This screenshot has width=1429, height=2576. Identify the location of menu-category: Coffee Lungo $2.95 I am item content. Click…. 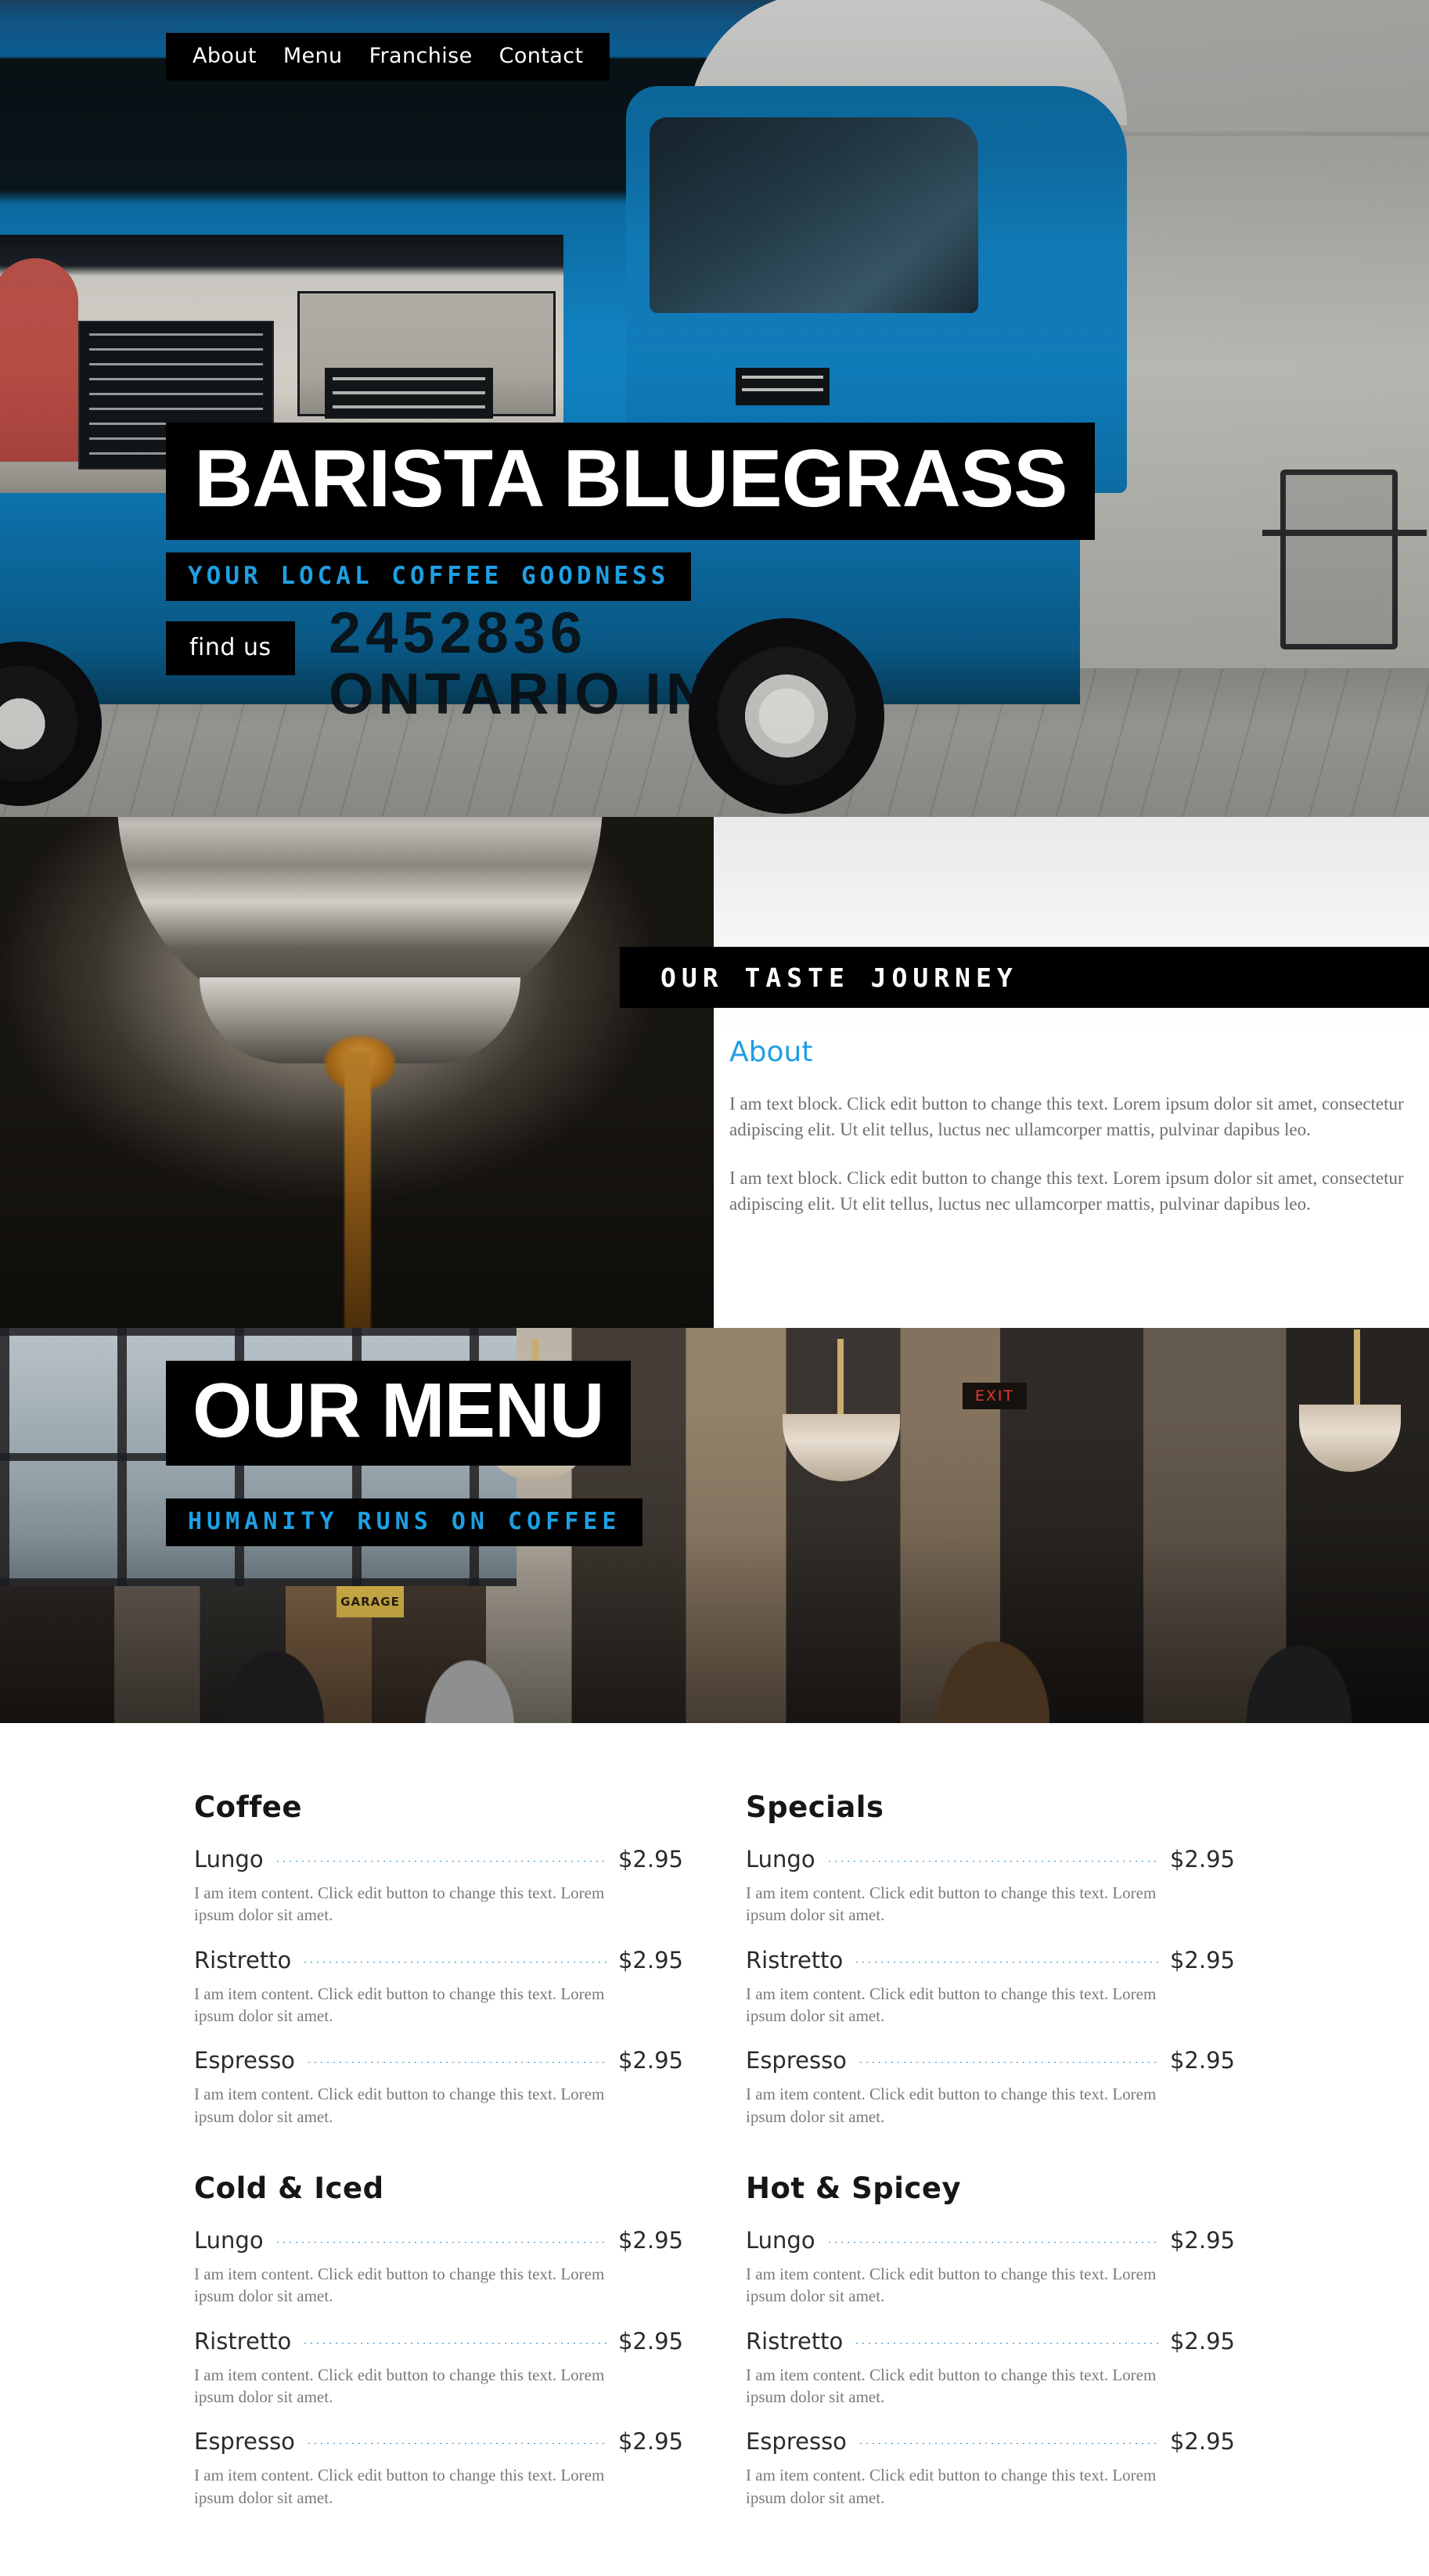
(439, 1959).